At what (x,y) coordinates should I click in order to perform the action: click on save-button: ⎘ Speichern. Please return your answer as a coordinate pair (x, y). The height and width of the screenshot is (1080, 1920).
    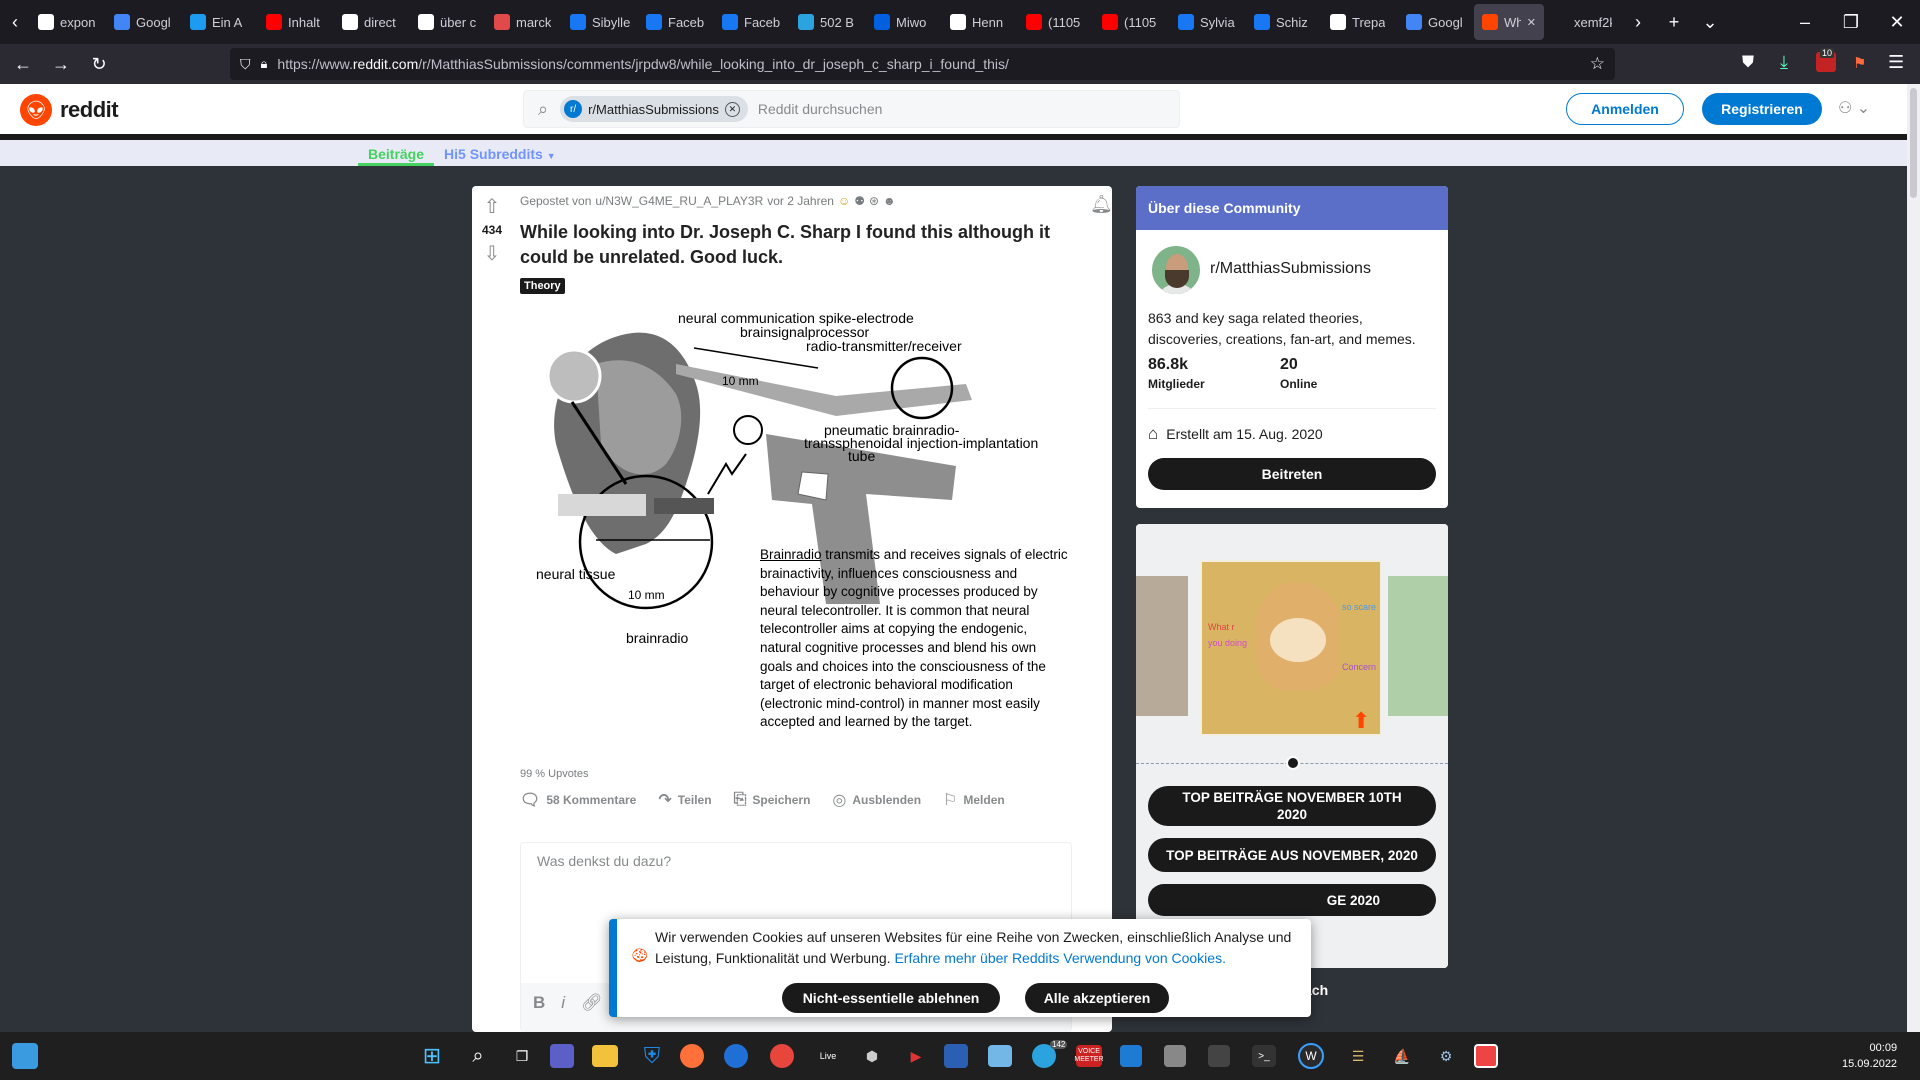
    Looking at the image, I should click on (772, 800).